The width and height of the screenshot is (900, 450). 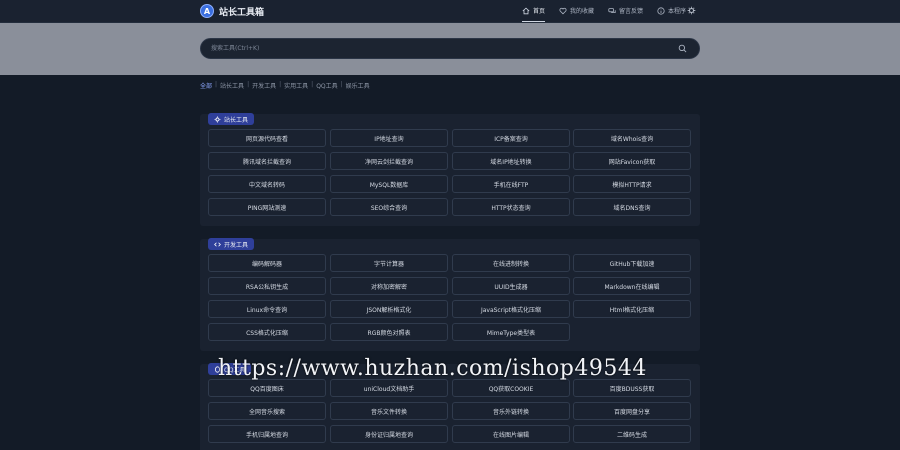 I want to click on tool-button: 百度BDUSS获取, so click(x=632, y=388).